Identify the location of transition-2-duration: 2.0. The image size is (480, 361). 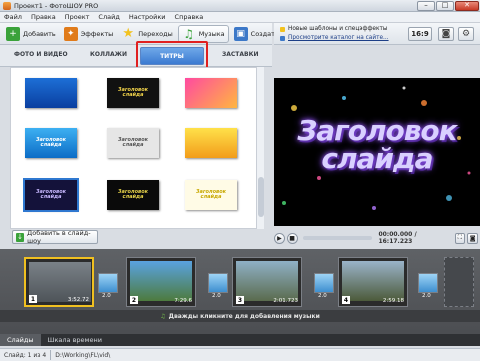
(216, 296).